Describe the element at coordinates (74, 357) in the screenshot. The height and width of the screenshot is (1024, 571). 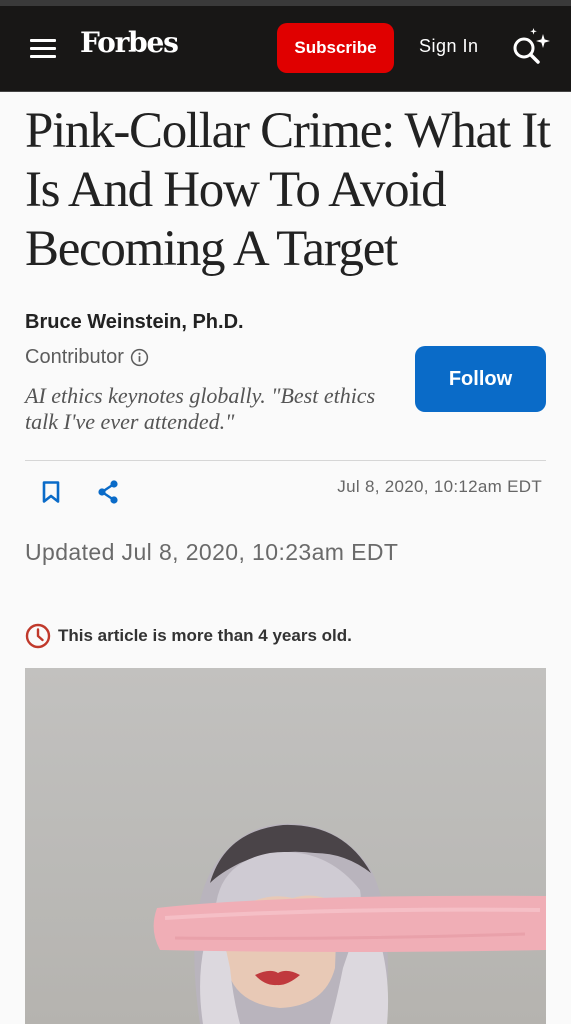
I see `author-role-label: Contributor` at that location.